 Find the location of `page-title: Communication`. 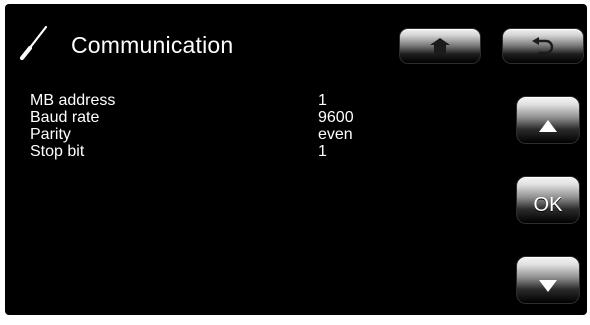

page-title: Communication is located at coordinates (152, 45).